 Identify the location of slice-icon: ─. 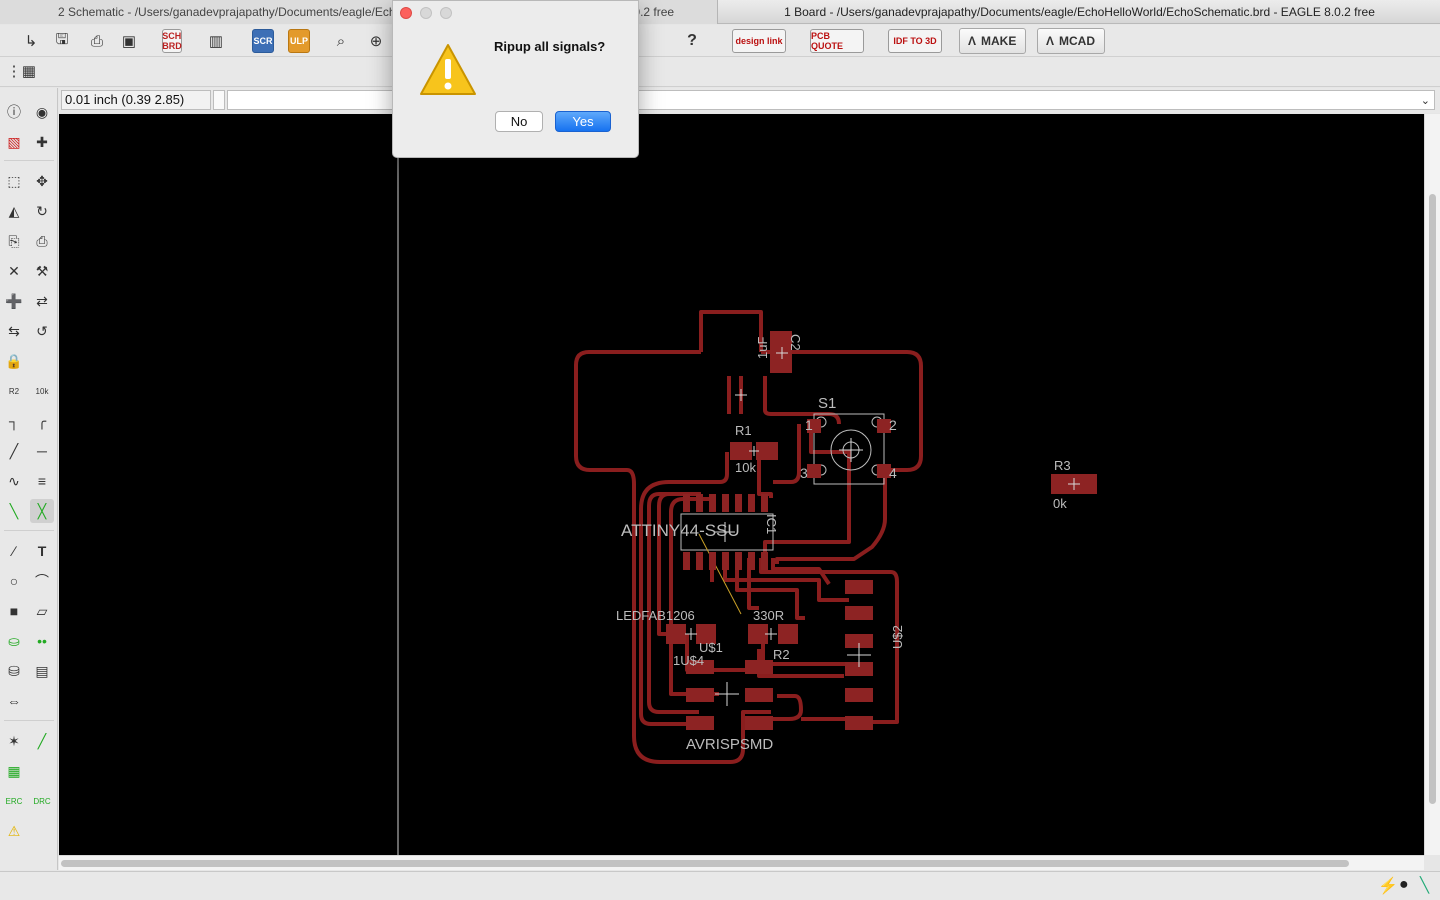
(42, 451).